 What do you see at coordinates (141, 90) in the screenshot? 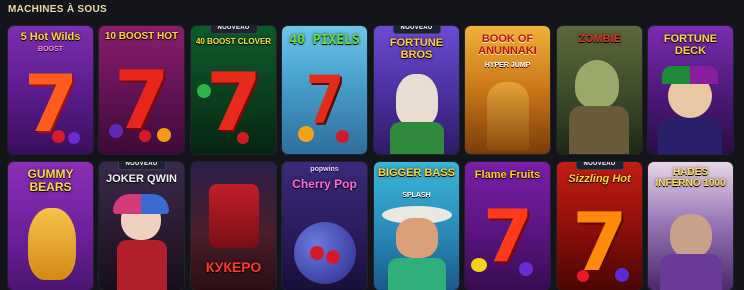
I see `game-tile-10-boost-hot: 10 BOOST HOT 7` at bounding box center [141, 90].